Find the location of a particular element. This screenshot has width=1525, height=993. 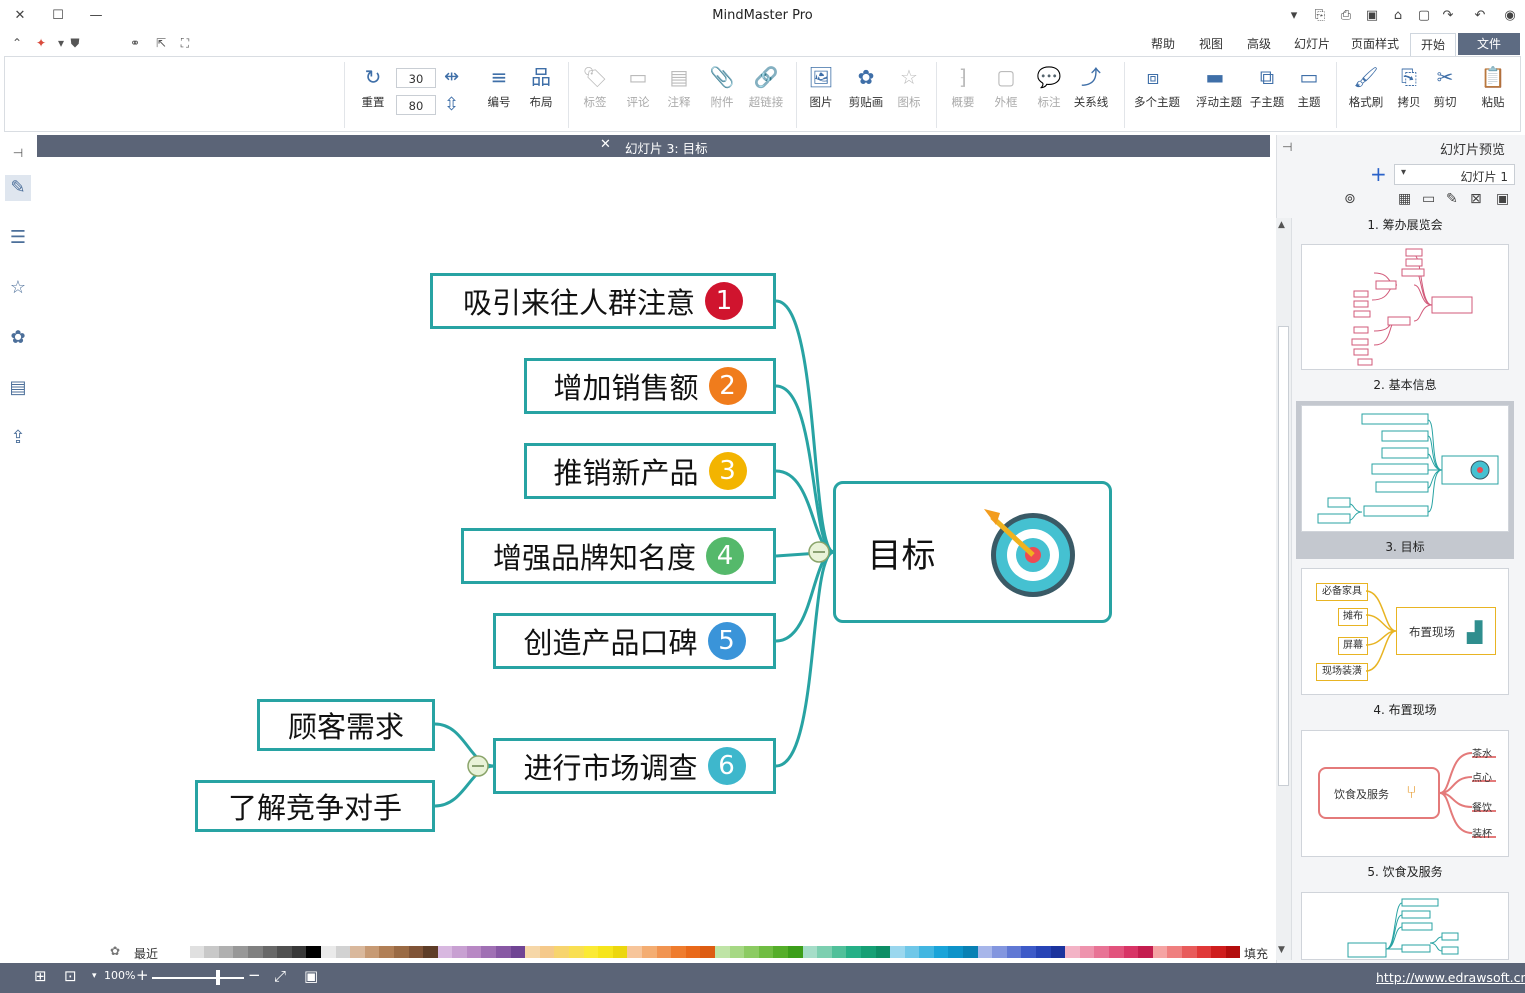

branch-topic-2: 增加销售额 2 is located at coordinates (650, 386).